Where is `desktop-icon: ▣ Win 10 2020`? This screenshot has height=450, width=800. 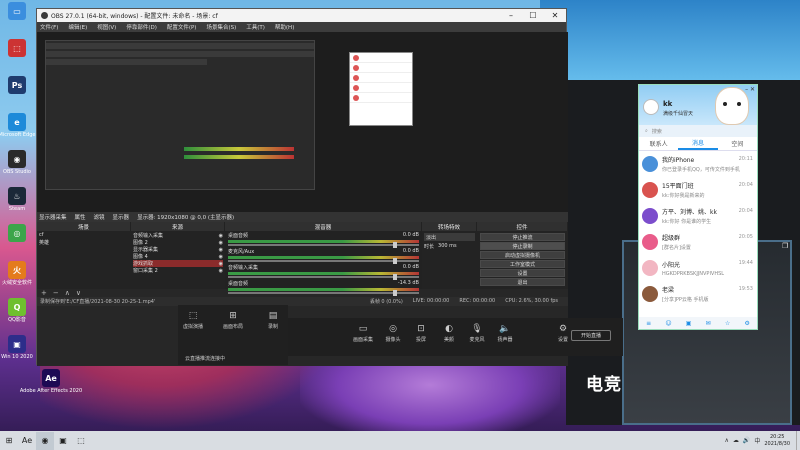
desktop-icon: ▣ Win 10 2020 is located at coordinates (17, 351).